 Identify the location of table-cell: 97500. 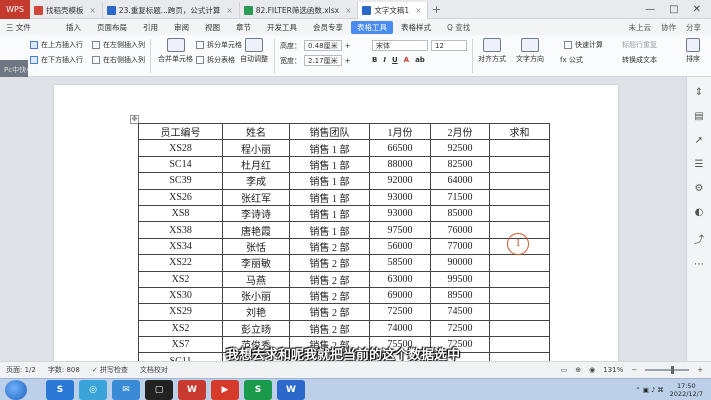
(400, 230).